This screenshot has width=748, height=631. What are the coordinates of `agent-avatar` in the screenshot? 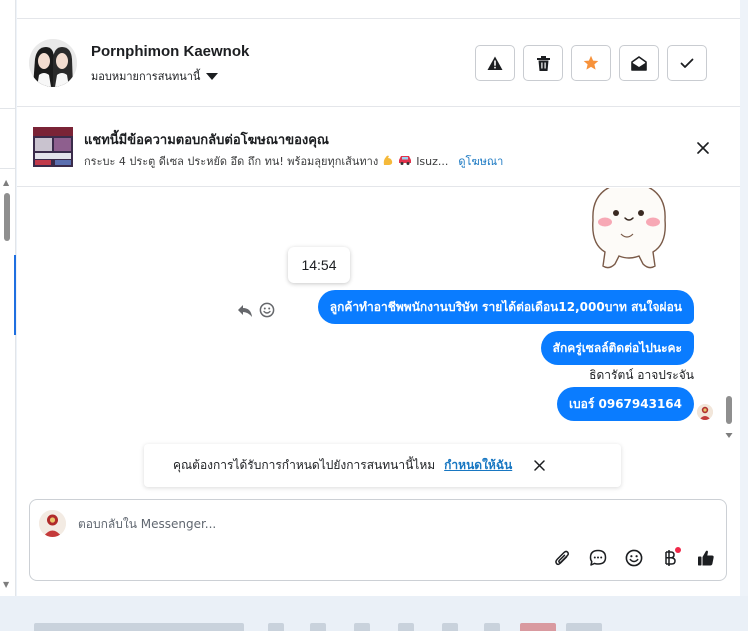 It's located at (52, 523).